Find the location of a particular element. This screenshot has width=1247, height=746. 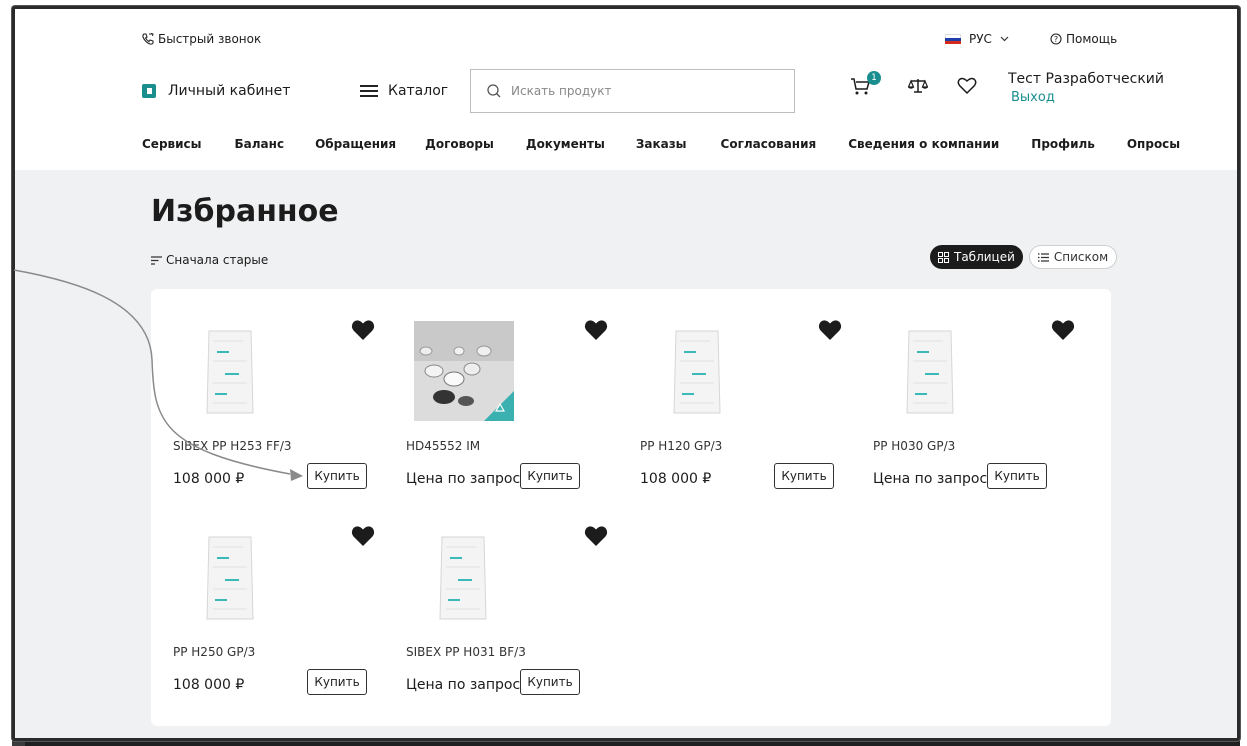

view-list-label: Списком is located at coordinates (1081, 257).